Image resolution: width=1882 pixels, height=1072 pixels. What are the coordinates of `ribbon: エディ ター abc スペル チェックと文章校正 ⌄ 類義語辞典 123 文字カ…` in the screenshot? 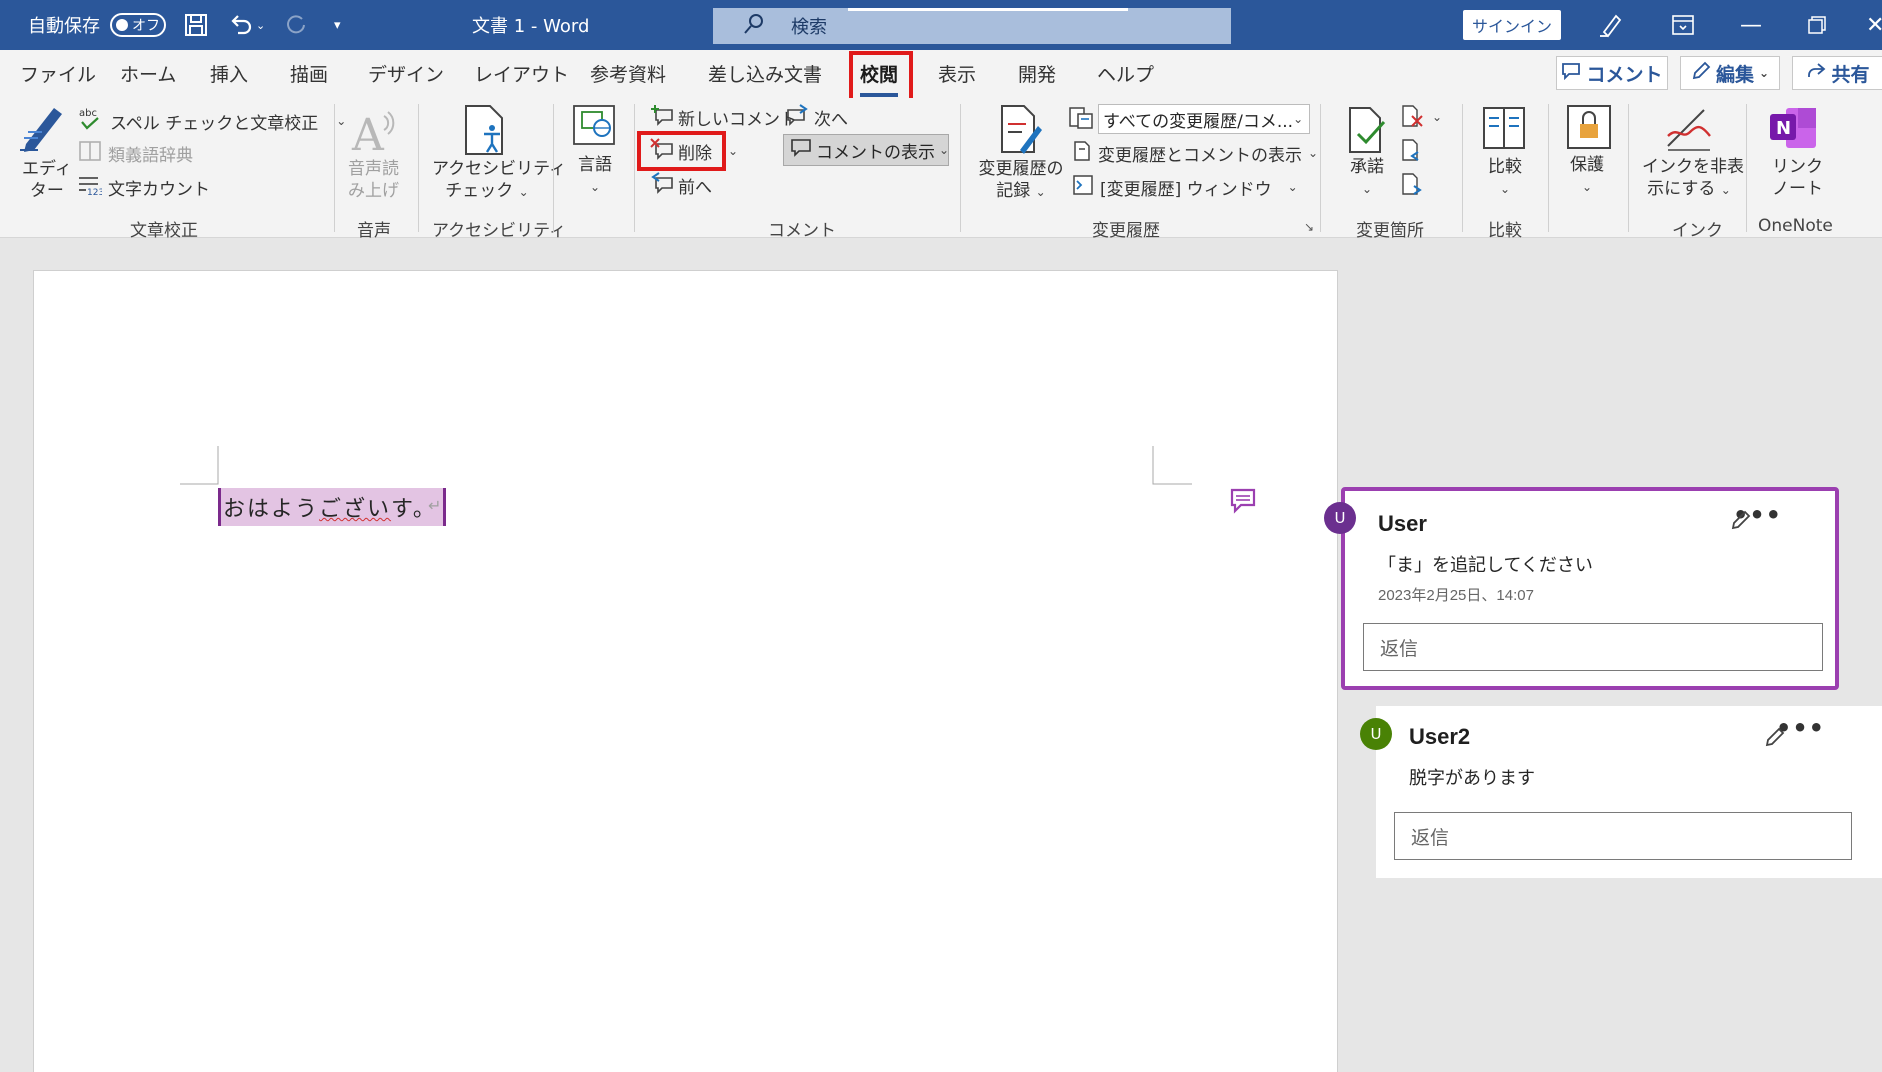 It's located at (941, 169).